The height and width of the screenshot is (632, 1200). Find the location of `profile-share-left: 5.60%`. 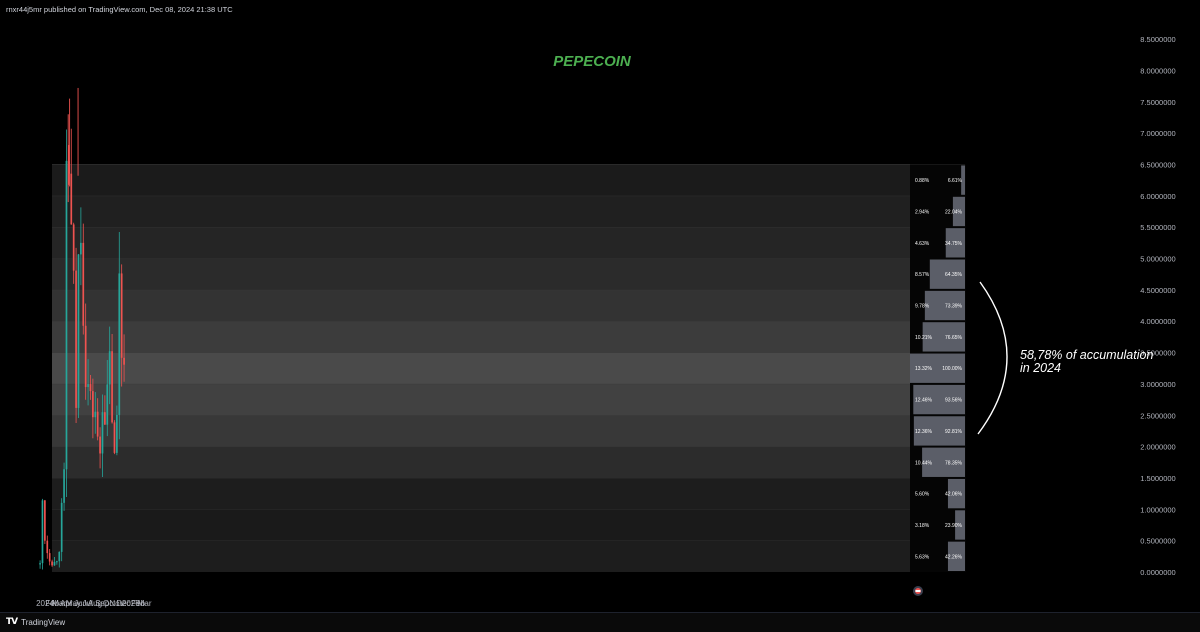

profile-share-left: 5.60% is located at coordinates (922, 495).